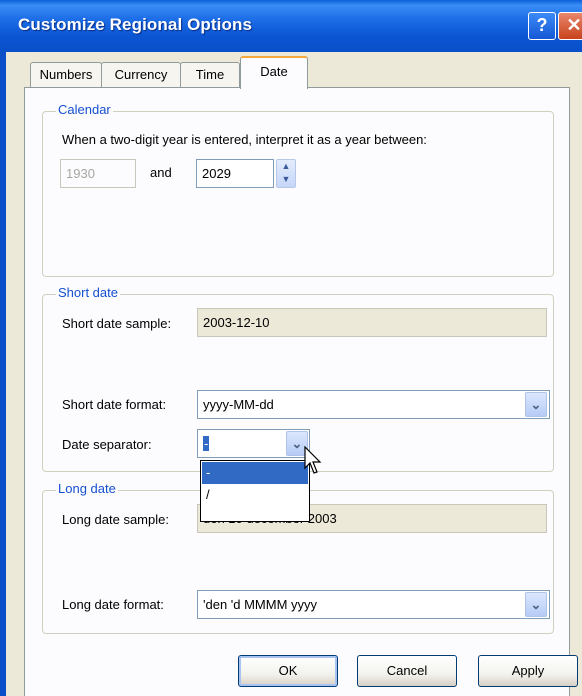  What do you see at coordinates (98, 173) in the screenshot?
I see `from-year-field: 1930` at bounding box center [98, 173].